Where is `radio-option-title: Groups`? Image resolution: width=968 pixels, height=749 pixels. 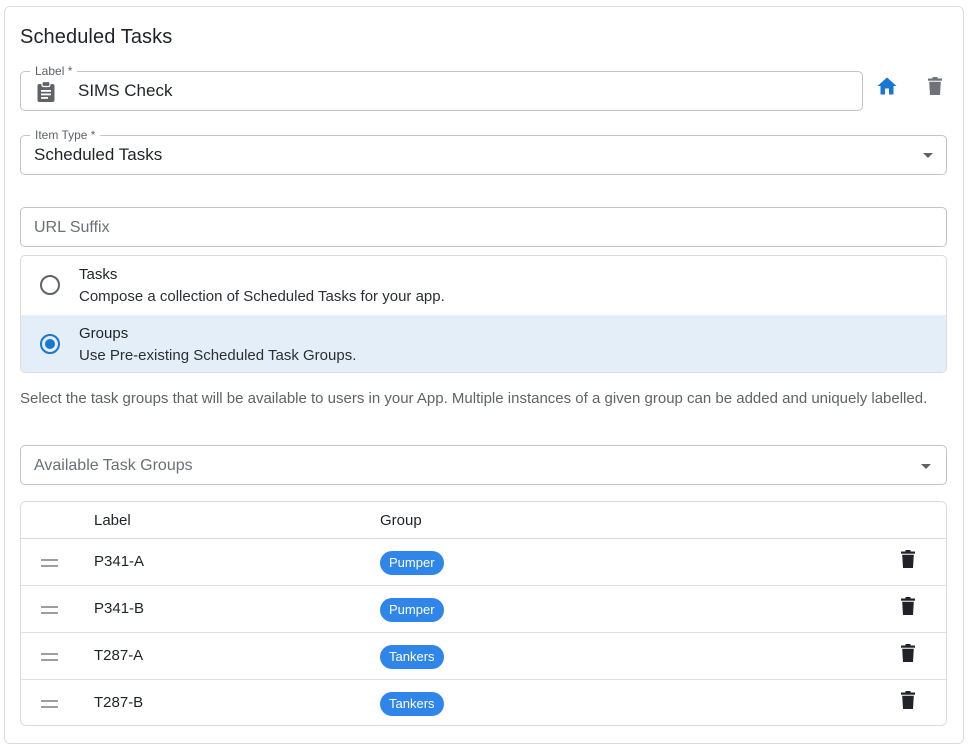 radio-option-title: Groups is located at coordinates (104, 333).